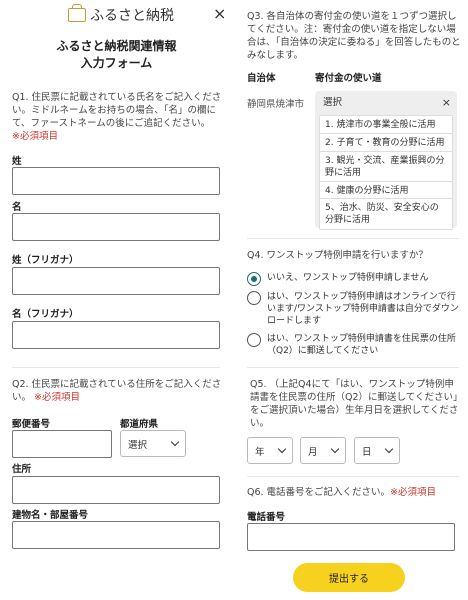 Image resolution: width=468 pixels, height=600 pixels. Describe the element at coordinates (116, 63) in the screenshot. I see `title-line-2: 入力フォーム` at that location.